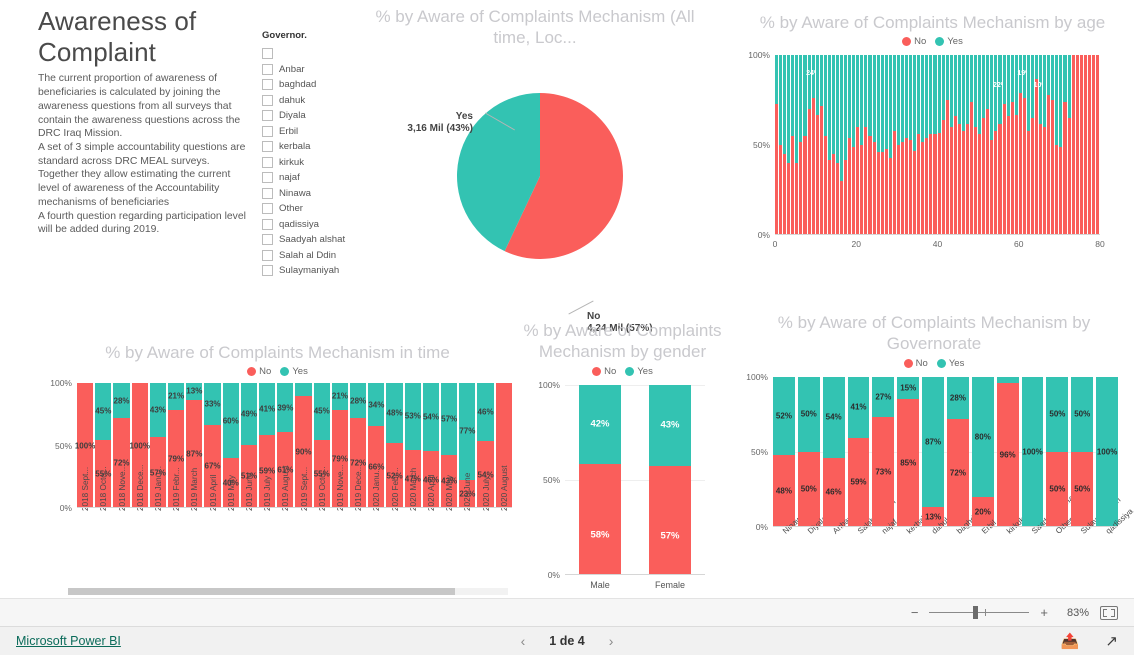  I want to click on age-bar, so click(1097, 145).